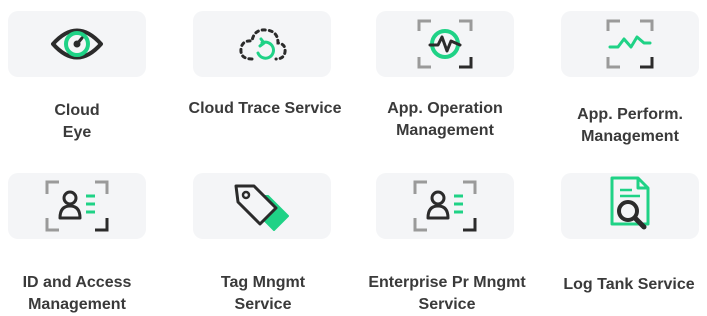  I want to click on tile-app-operation-management, so click(445, 44).